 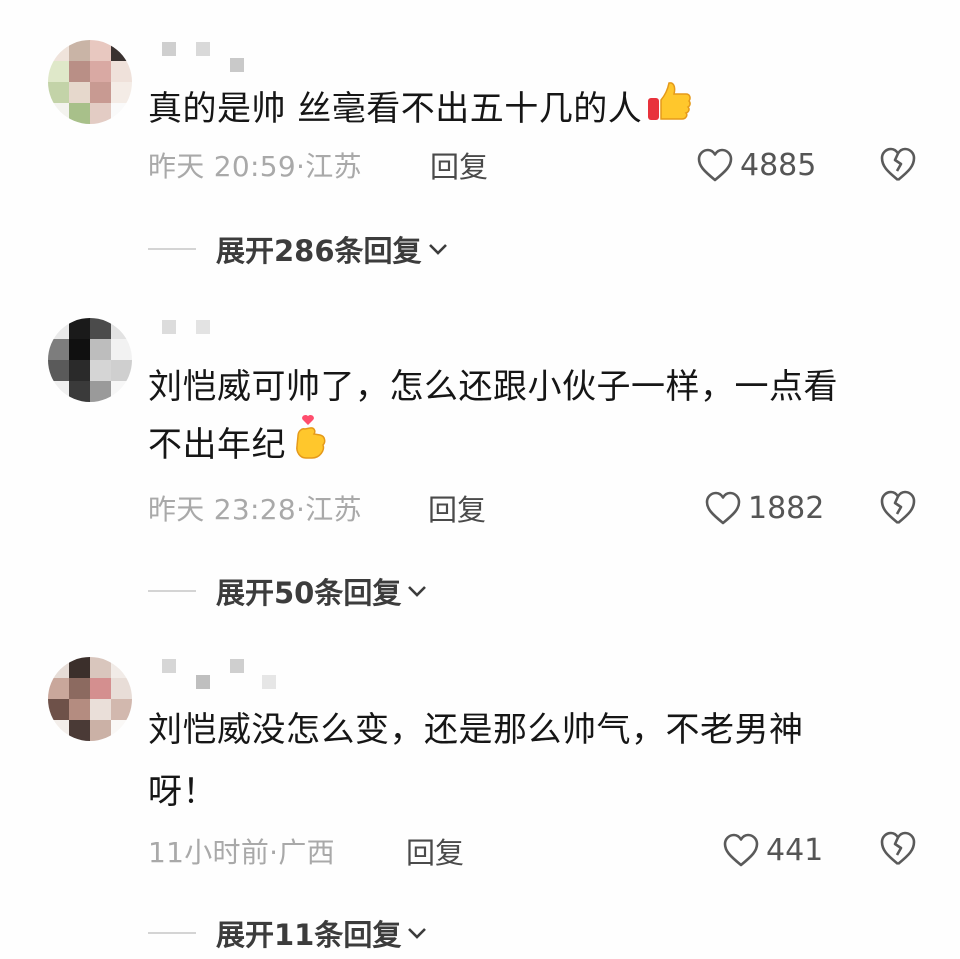 I want to click on comment-time: 昨天 20:59, so click(x=222, y=166).